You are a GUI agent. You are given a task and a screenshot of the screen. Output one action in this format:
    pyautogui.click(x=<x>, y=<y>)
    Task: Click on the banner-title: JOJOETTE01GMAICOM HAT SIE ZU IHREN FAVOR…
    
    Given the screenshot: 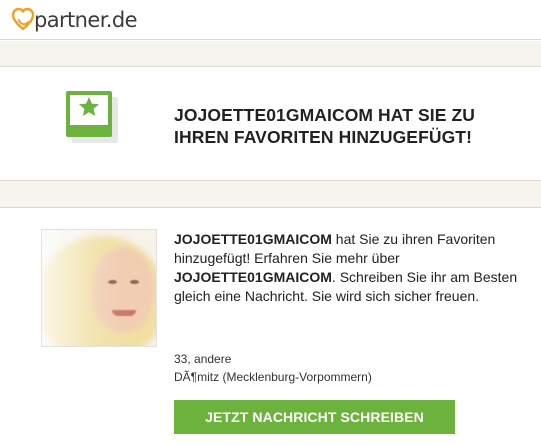 What is the action you would take?
    pyautogui.click(x=324, y=126)
    